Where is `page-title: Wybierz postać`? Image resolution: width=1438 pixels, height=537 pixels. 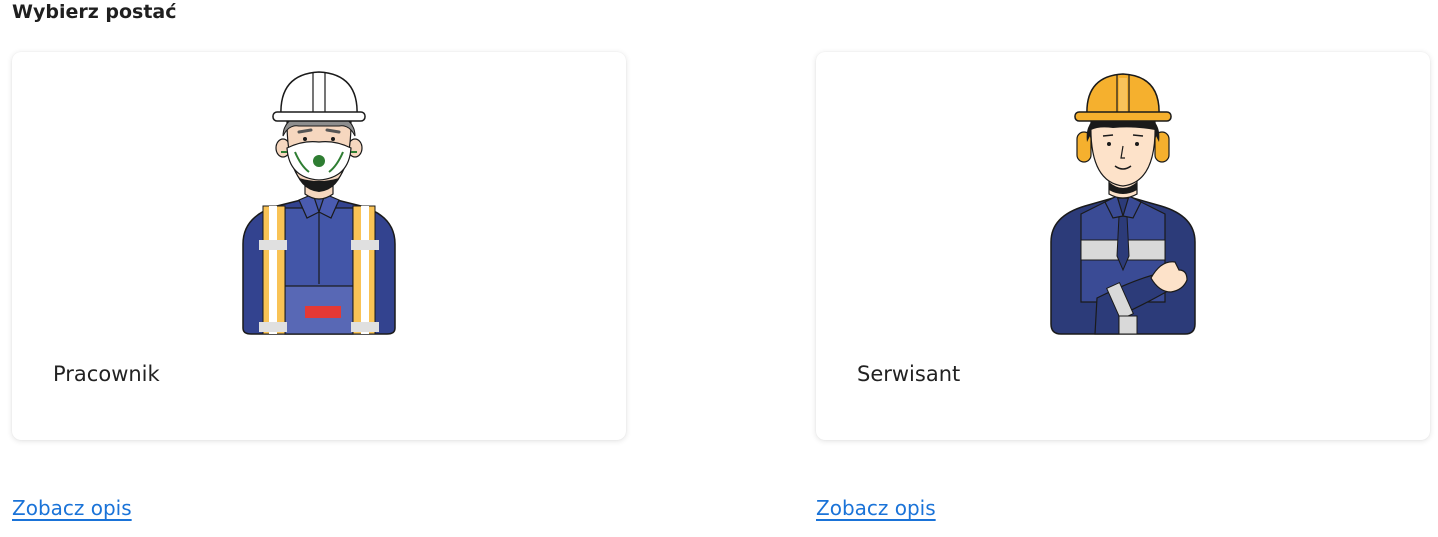 page-title: Wybierz postać is located at coordinates (94, 12).